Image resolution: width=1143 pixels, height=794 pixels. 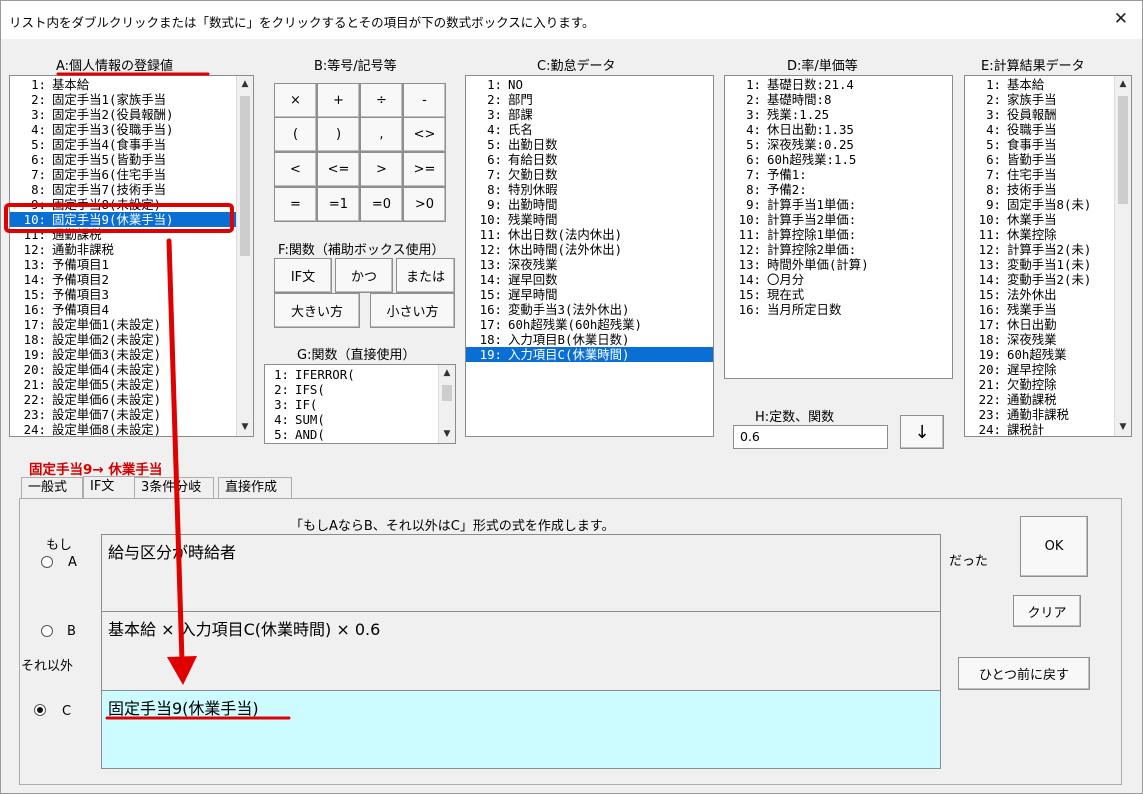 What do you see at coordinates (1024, 673) in the screenshot?
I see `undo-button: ひとつ前に戻す` at bounding box center [1024, 673].